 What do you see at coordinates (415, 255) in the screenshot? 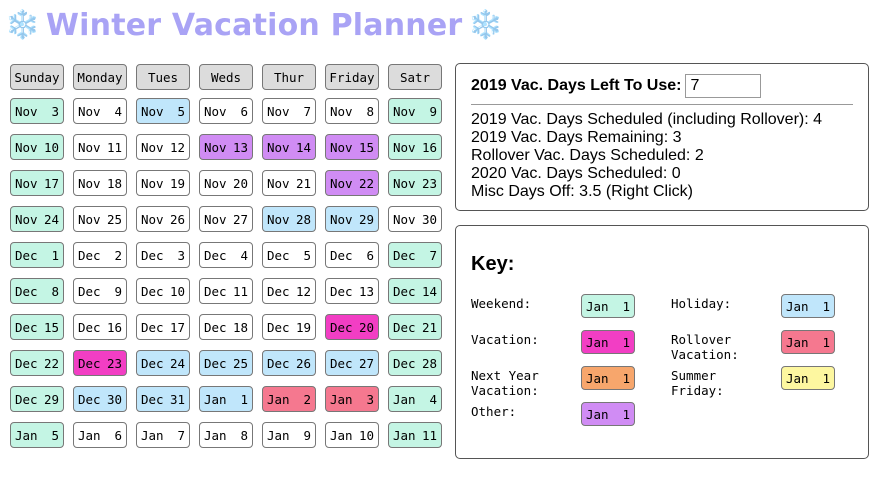
I see `day-cell-dec-7: Dec 7` at bounding box center [415, 255].